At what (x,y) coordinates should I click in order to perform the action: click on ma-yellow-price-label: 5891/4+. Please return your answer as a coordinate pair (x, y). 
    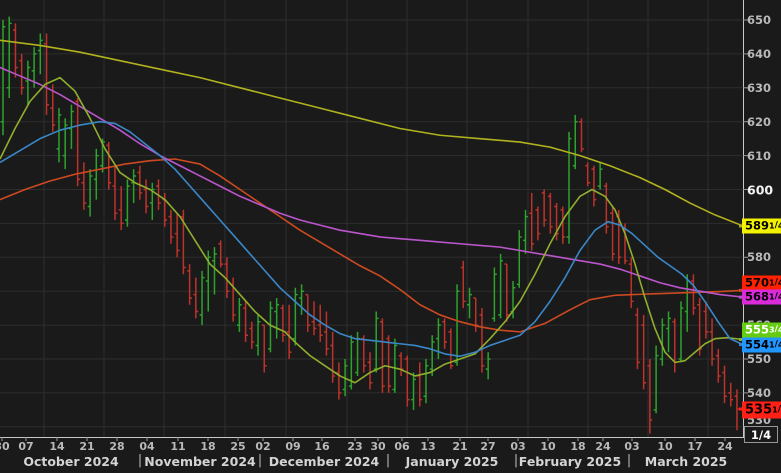
    Looking at the image, I should click on (761, 226).